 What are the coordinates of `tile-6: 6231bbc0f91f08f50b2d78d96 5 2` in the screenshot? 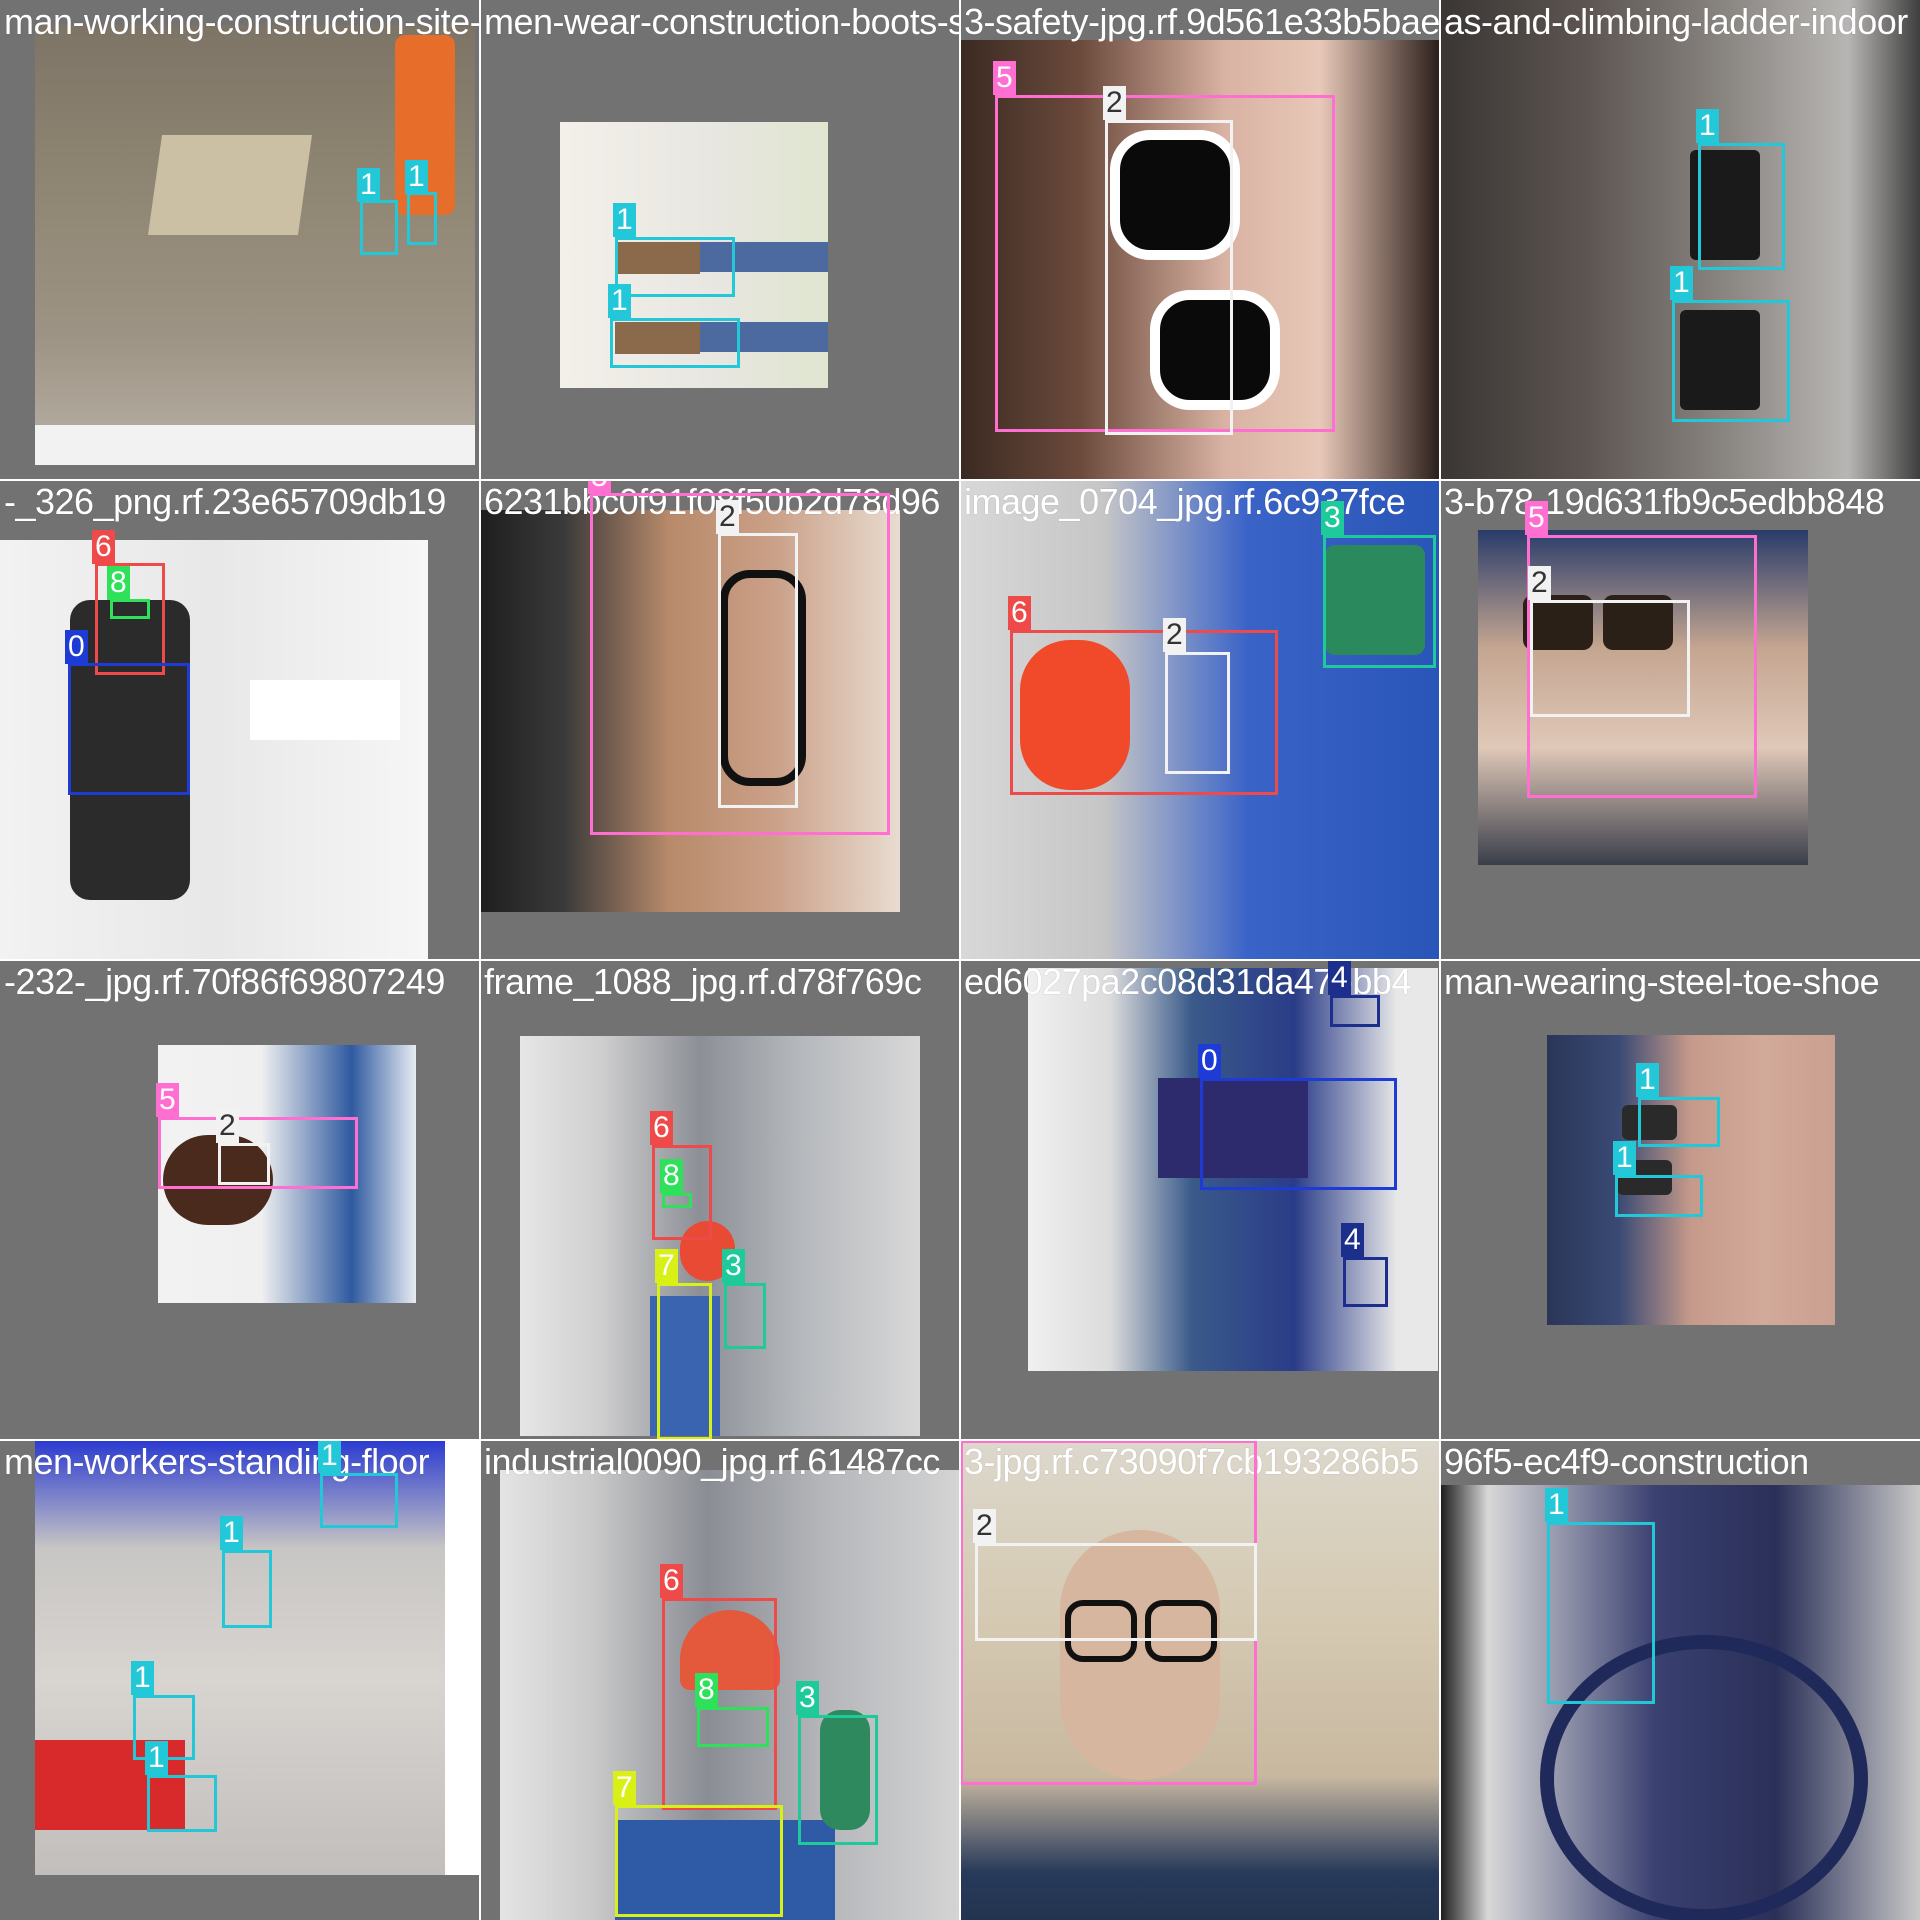 It's located at (720, 720).